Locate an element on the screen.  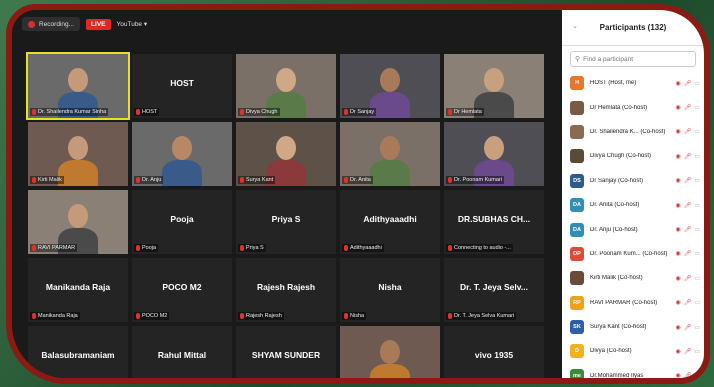
participant-row: DP Dr. Poonam Kum... (Co-host) ◉ 🎤︎ ▭ is located at coordinates (633, 254).